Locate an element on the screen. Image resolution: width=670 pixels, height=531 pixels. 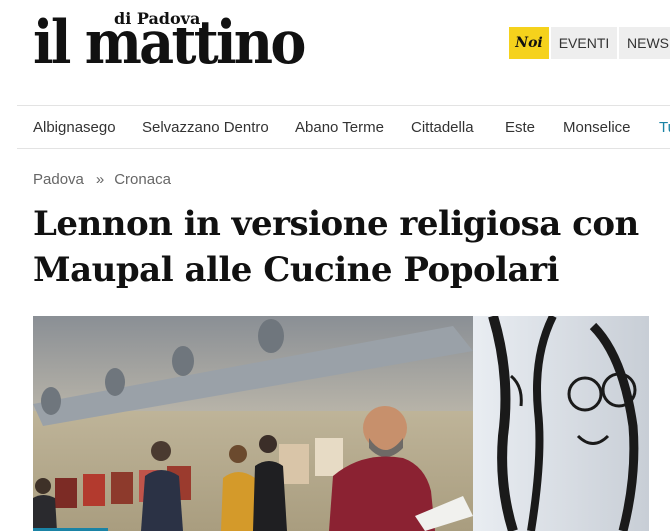
nav-item-abano-terme: Abano Terme is located at coordinates (339, 128).